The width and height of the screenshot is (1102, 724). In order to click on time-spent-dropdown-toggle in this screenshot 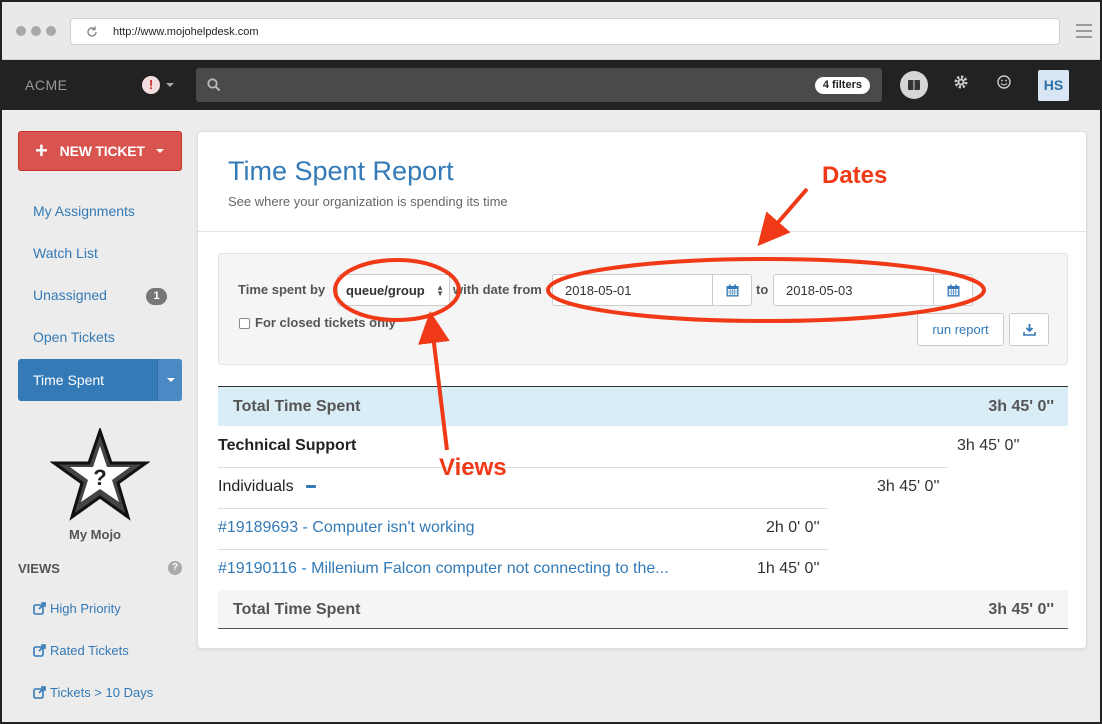, I will do `click(169, 380)`.